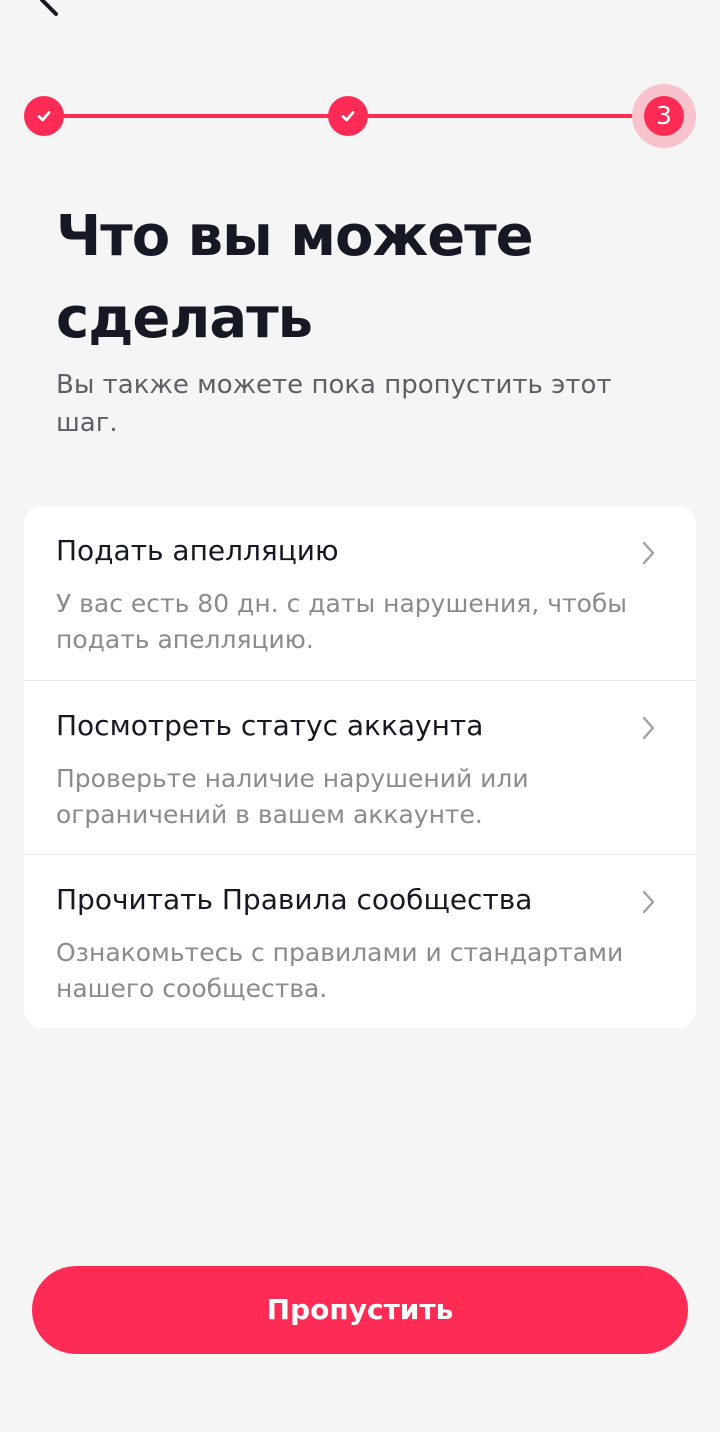  Describe the element at coordinates (197, 550) in the screenshot. I see `option-appeal-title: Подать апелляцию` at that location.